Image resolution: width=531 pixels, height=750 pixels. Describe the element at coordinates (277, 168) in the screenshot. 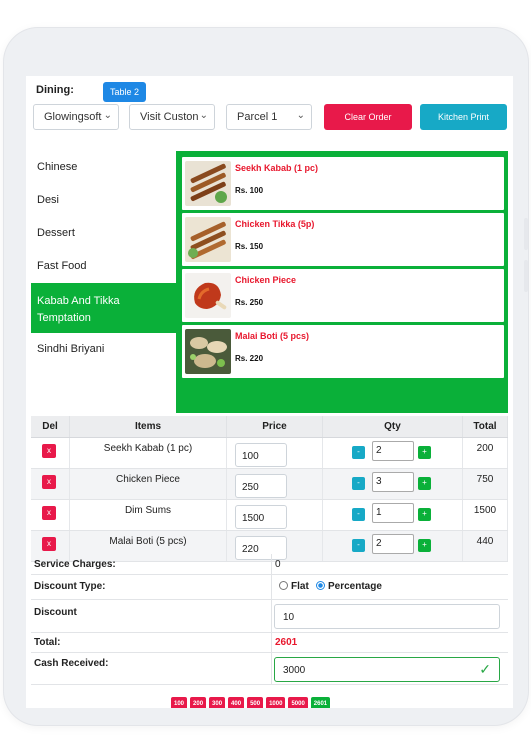

I see `menu-item-name: Seekh Kabab (1 pc)` at that location.